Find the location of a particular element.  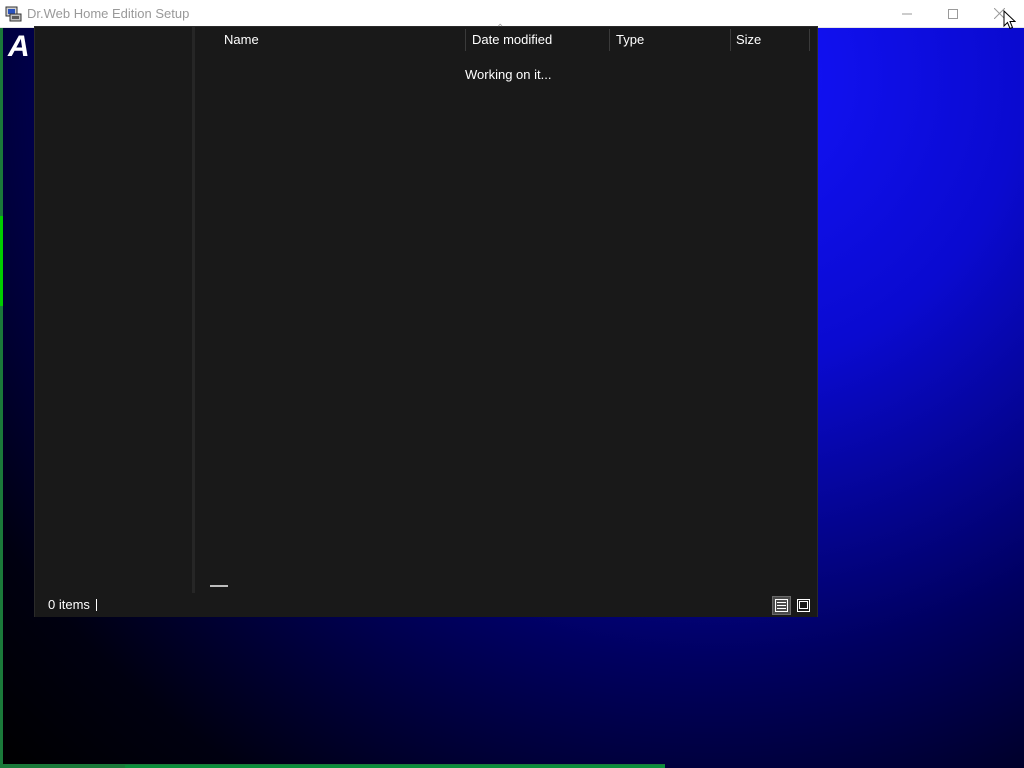

minimize-icon is located at coordinates (907, 13).